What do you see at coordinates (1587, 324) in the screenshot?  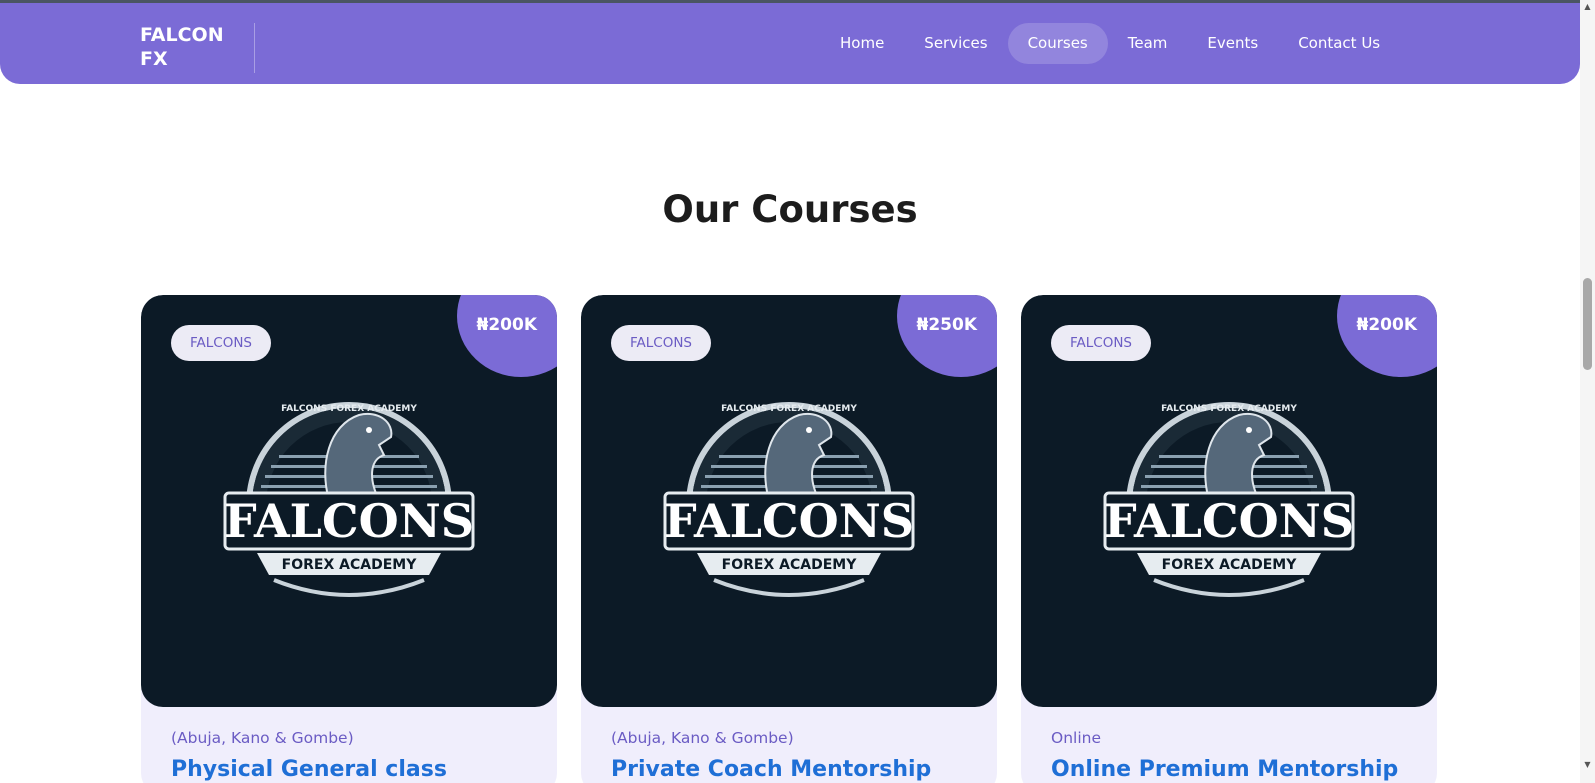 I see `scrollbar-thumb` at bounding box center [1587, 324].